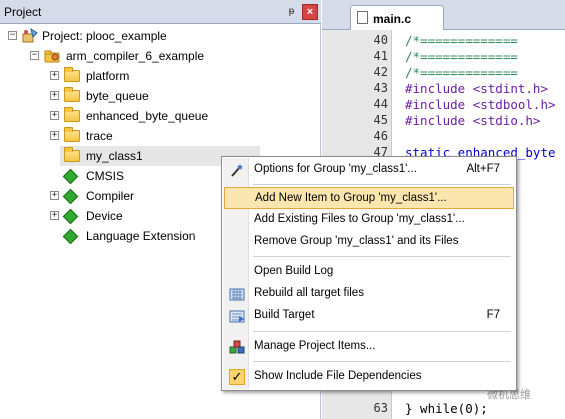 The height and width of the screenshot is (419, 565). I want to click on editor-tabbar: main.c, so click(443, 15).